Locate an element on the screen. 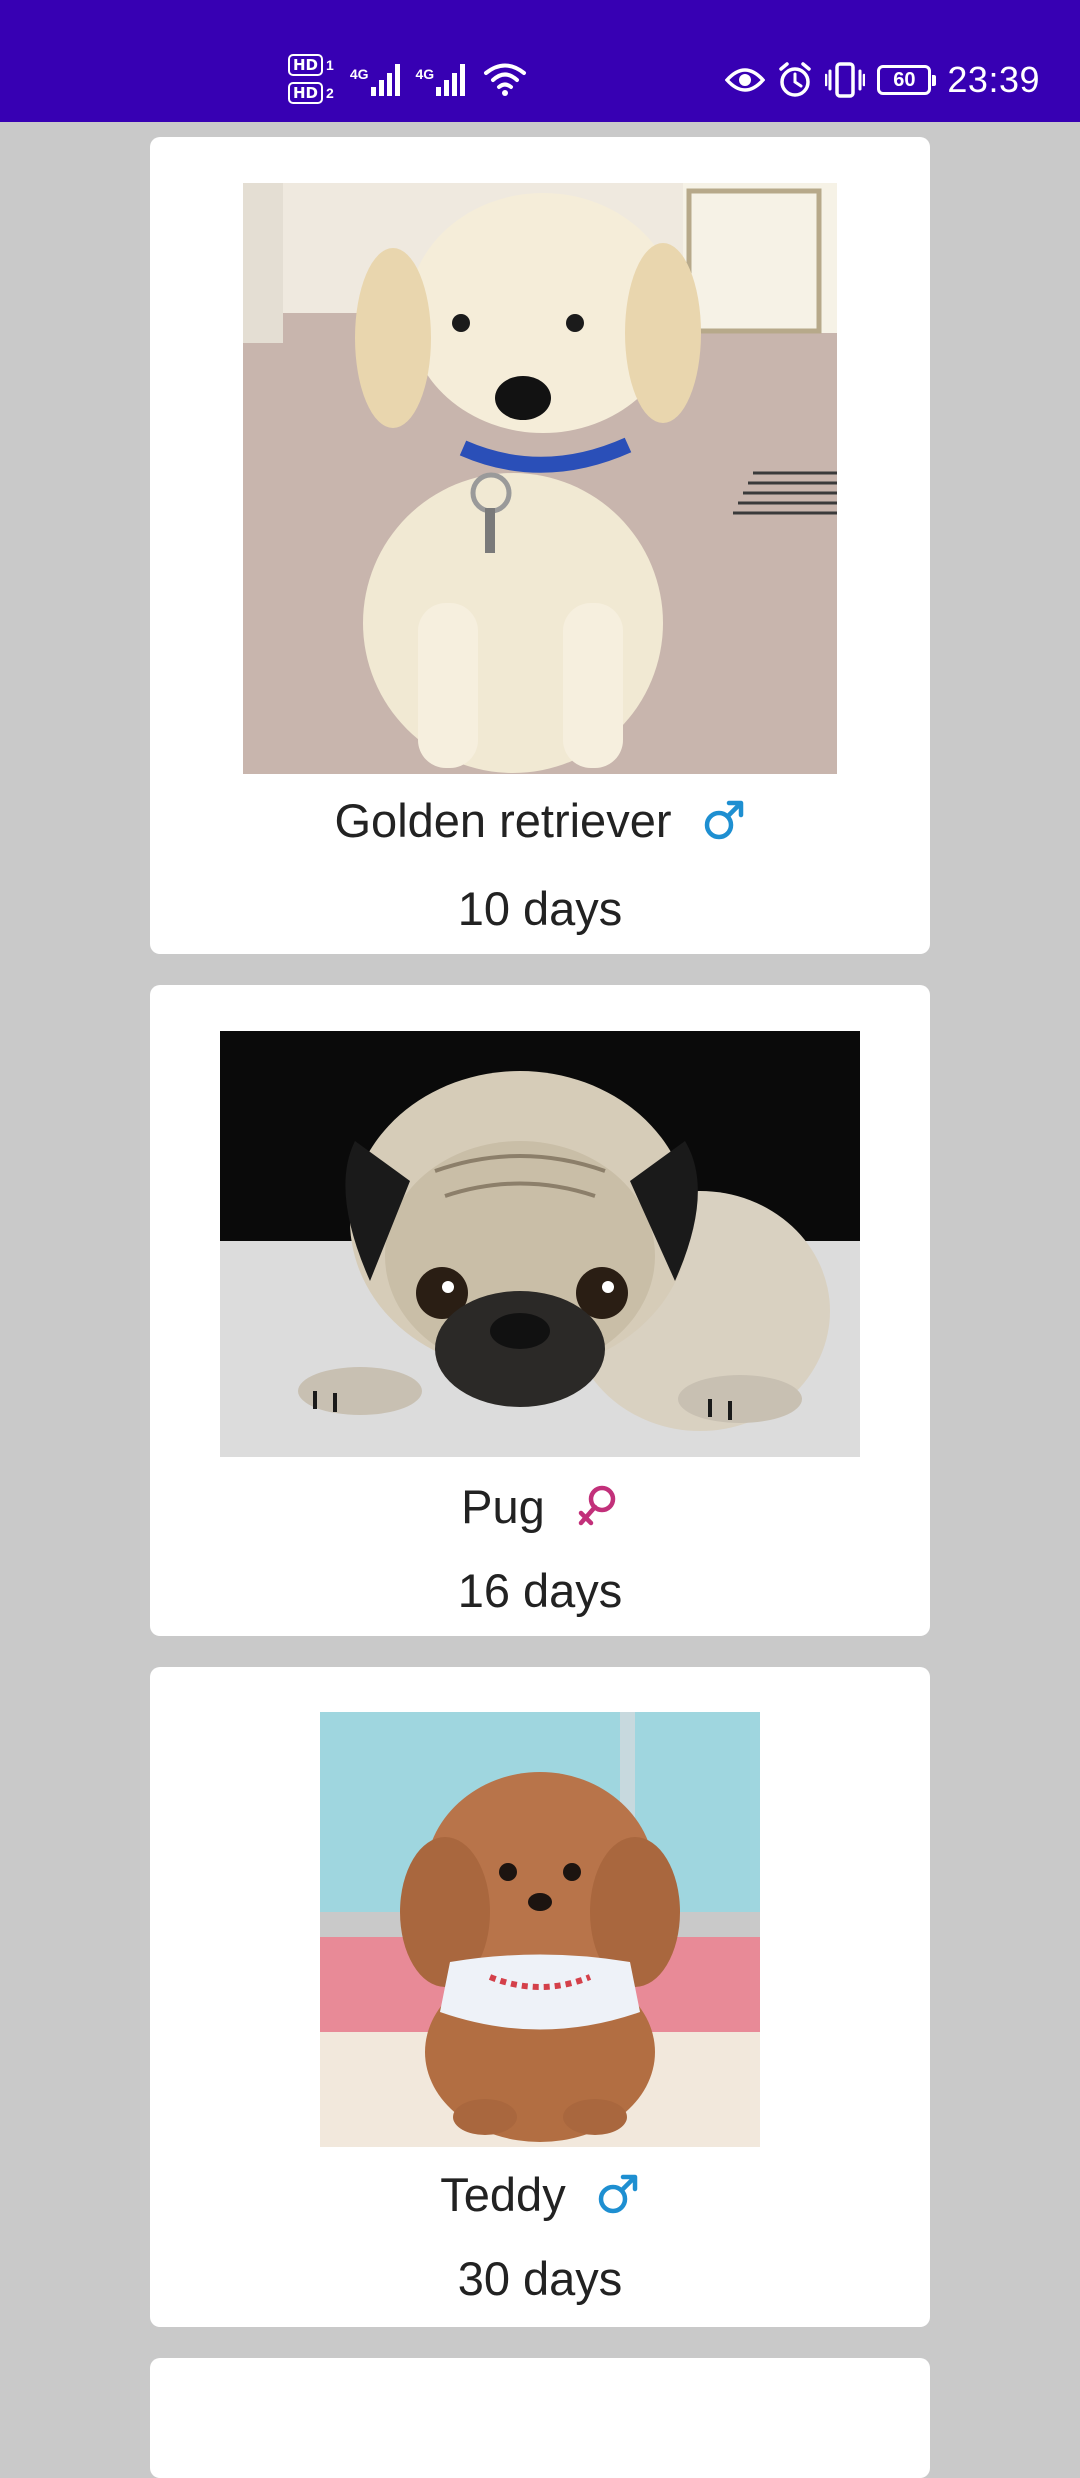 Image resolution: width=1080 pixels, height=2478 pixels. pet-age: 10 days is located at coordinates (540, 908).